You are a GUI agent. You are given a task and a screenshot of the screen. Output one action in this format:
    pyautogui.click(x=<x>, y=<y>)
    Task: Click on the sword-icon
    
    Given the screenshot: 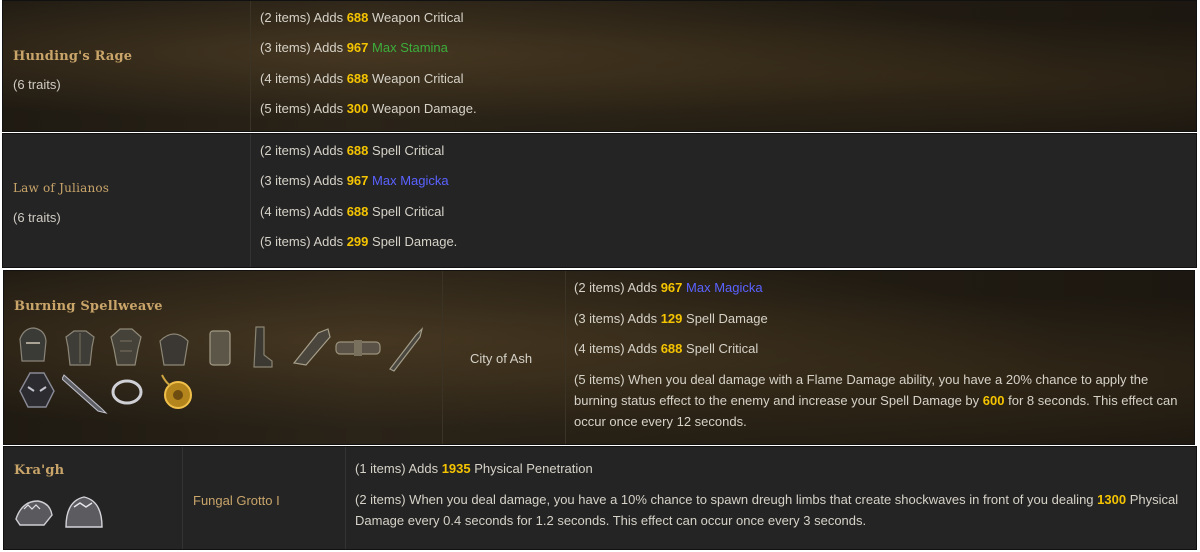 What is the action you would take?
    pyautogui.click(x=406, y=349)
    